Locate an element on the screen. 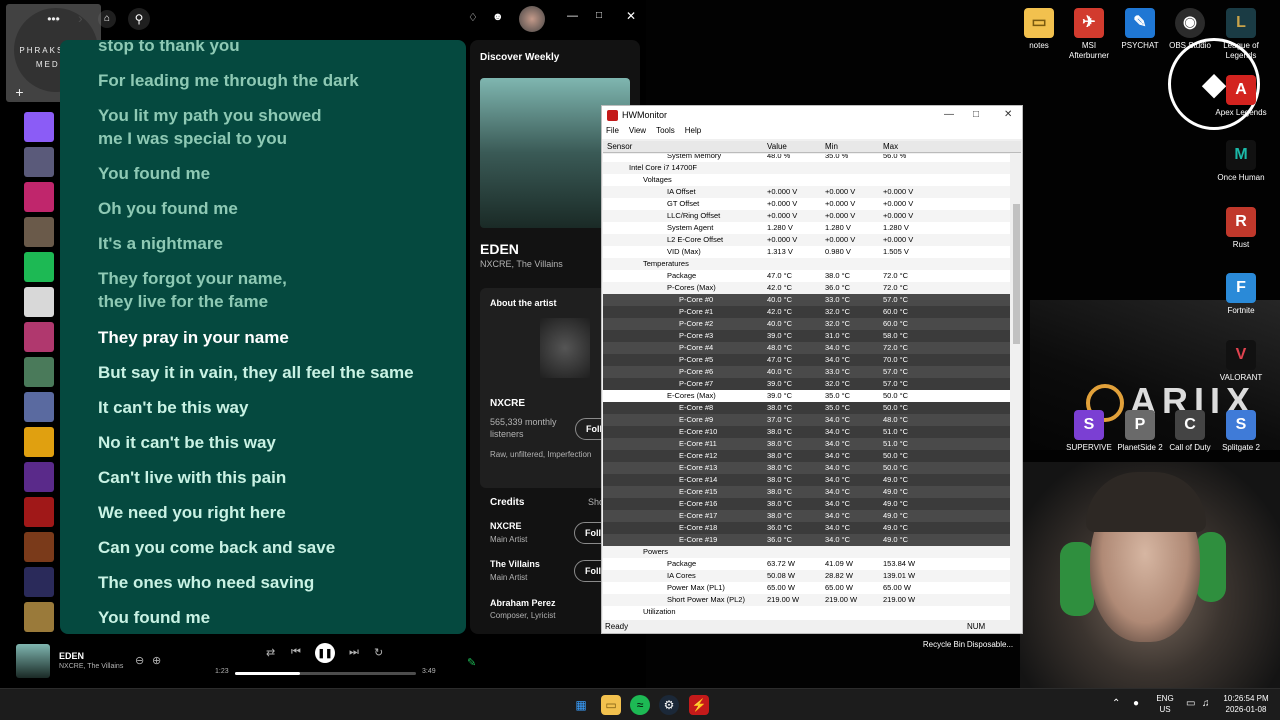 The image size is (1280, 720). column-value: Value is located at coordinates (777, 146).